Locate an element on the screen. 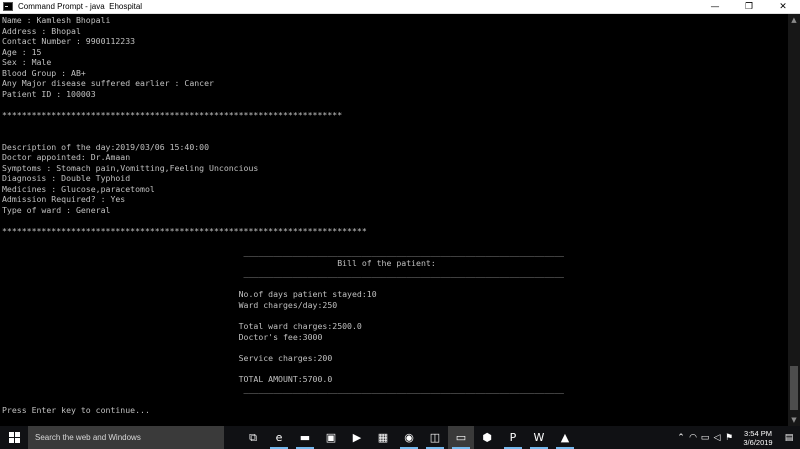 The image size is (800, 449). console-line: No.of days patient stayed:10 is located at coordinates (189, 294).